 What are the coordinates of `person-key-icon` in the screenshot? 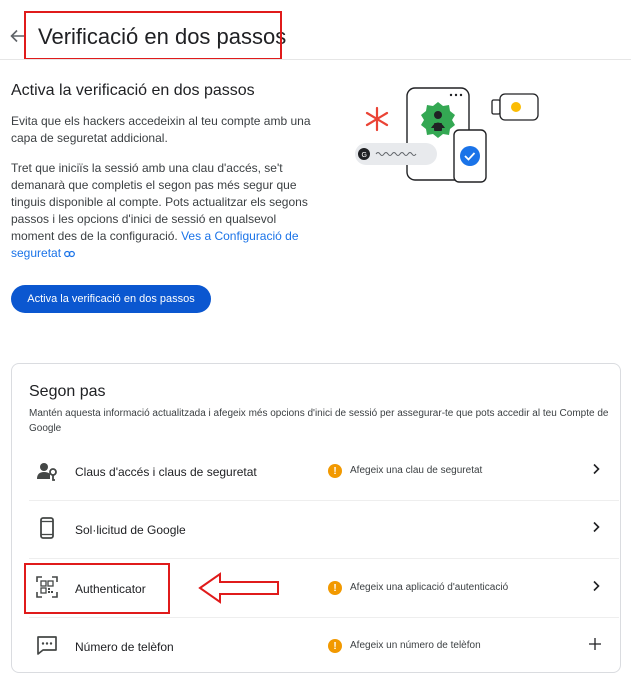 It's located at (47, 472).